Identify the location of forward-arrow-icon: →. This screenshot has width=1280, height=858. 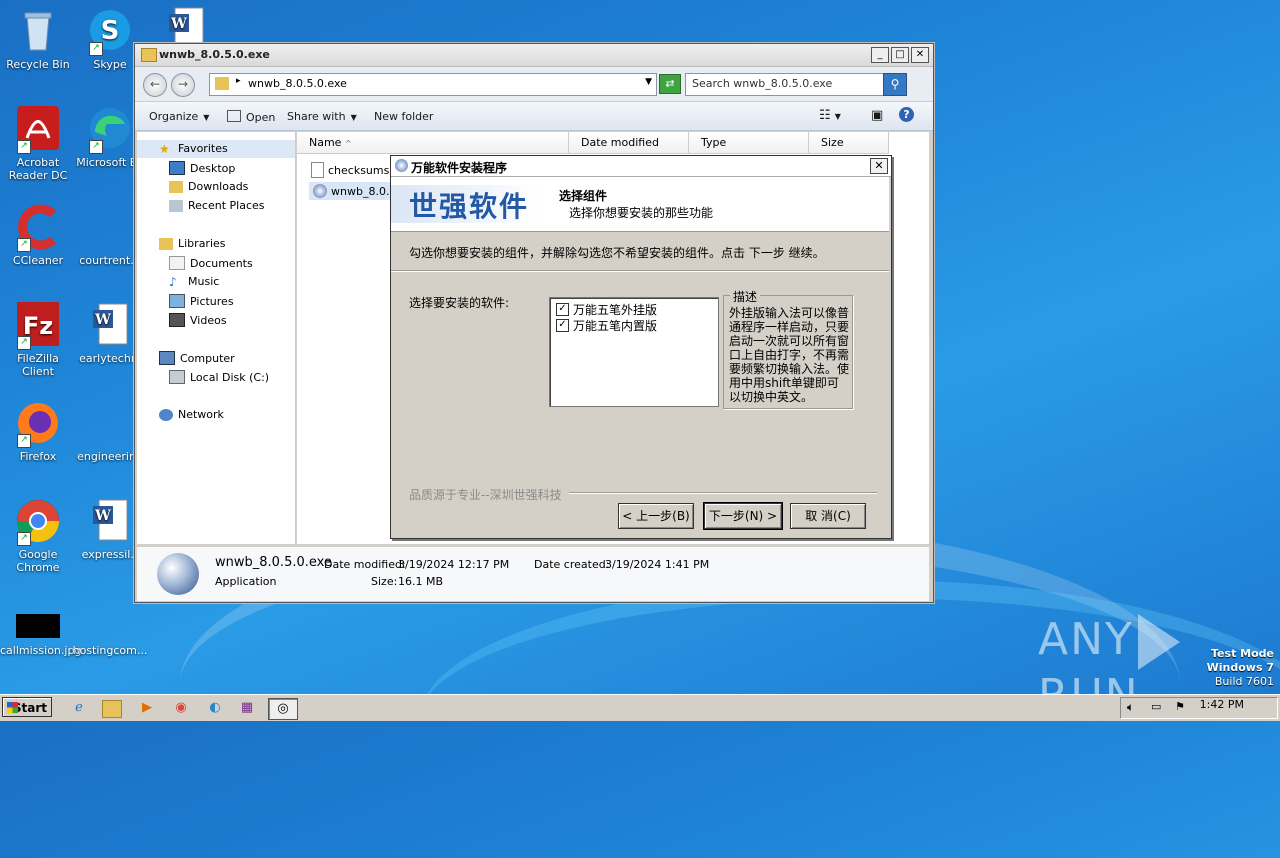
(183, 85).